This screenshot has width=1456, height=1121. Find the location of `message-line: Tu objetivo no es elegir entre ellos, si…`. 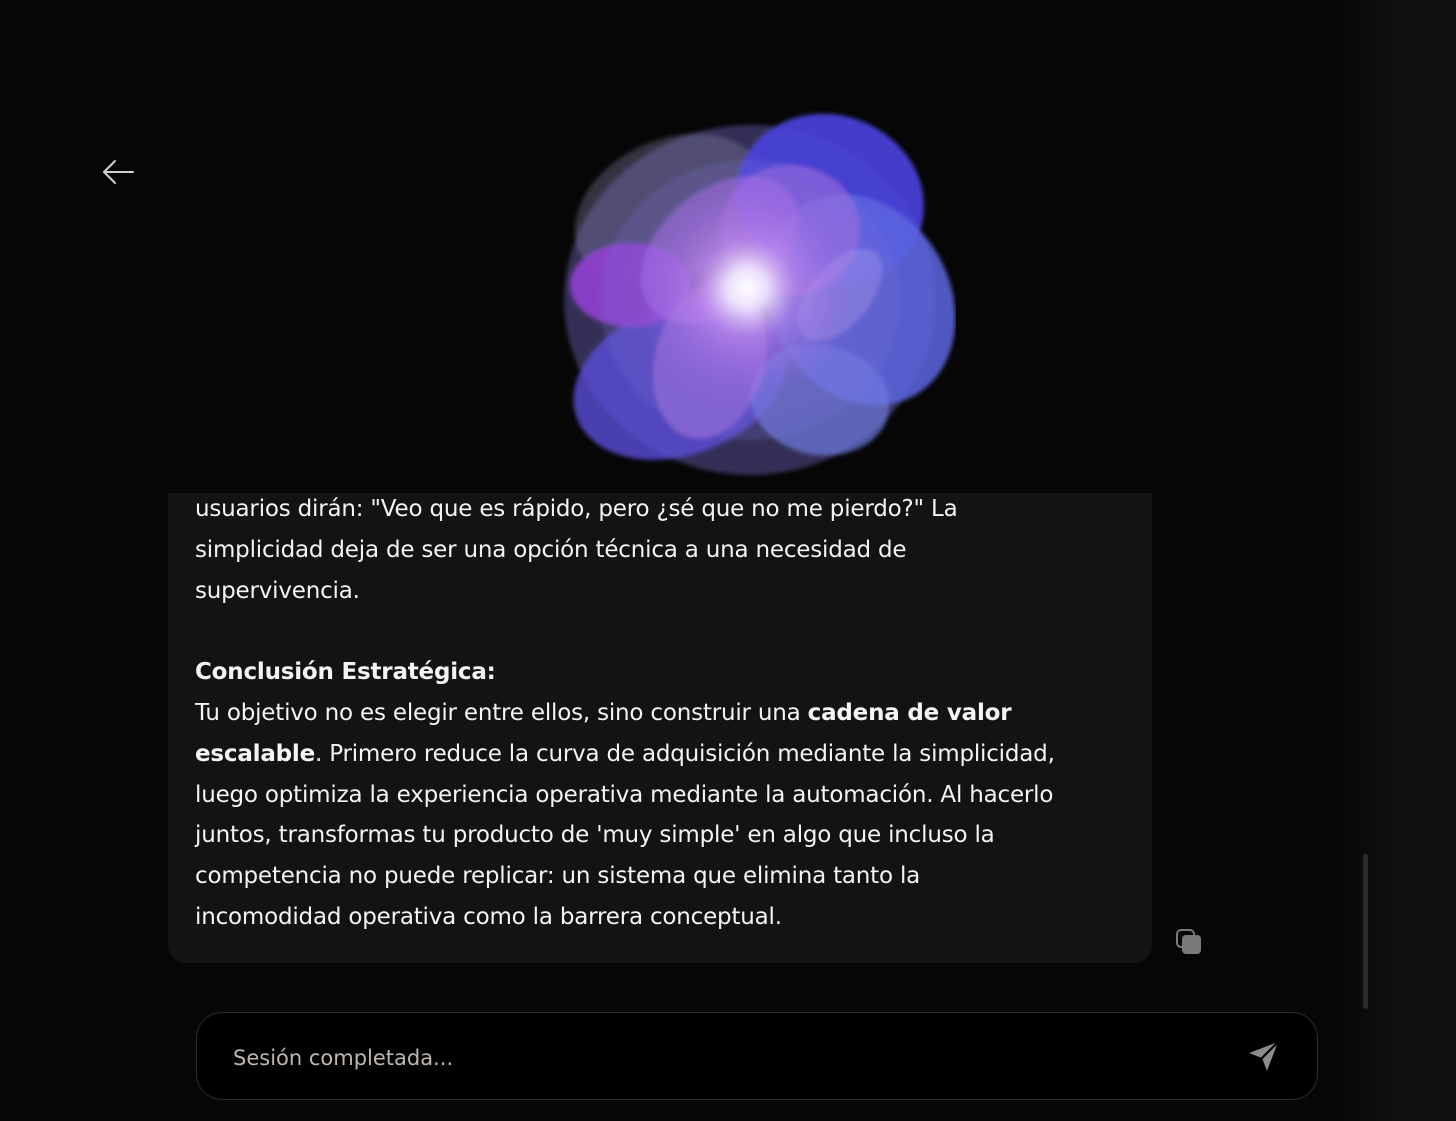

message-line: Tu objetivo no es elegir entre ellos, si… is located at coordinates (665, 713).